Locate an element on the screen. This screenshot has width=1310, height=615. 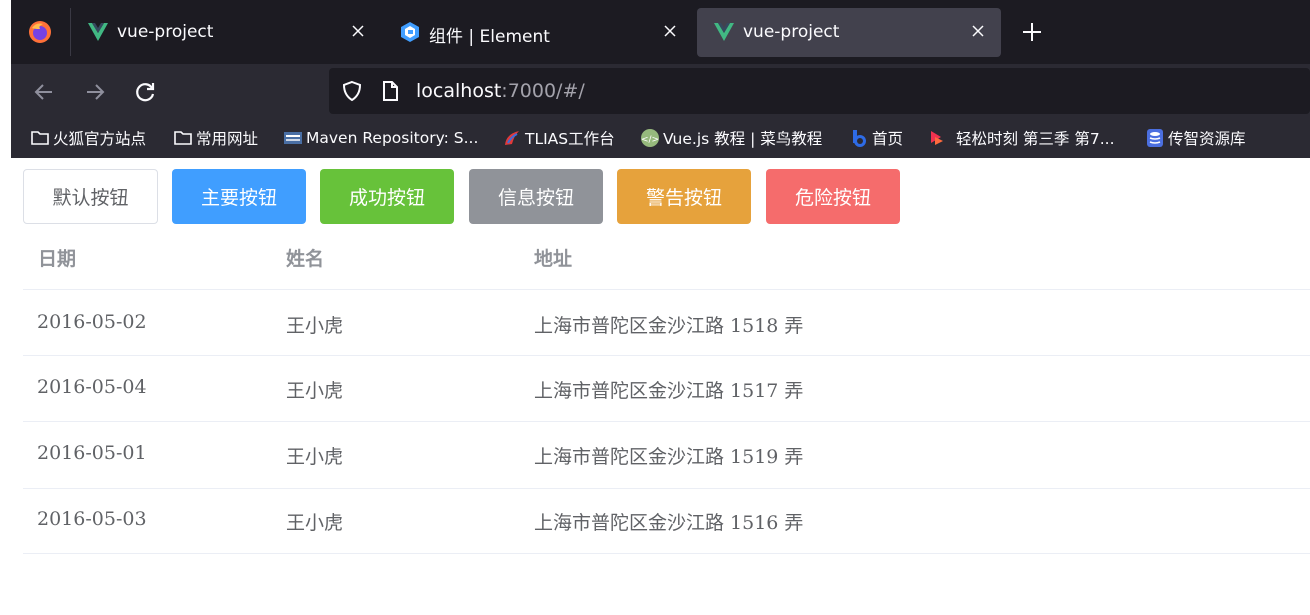
youku-icon is located at coordinates (937, 138).